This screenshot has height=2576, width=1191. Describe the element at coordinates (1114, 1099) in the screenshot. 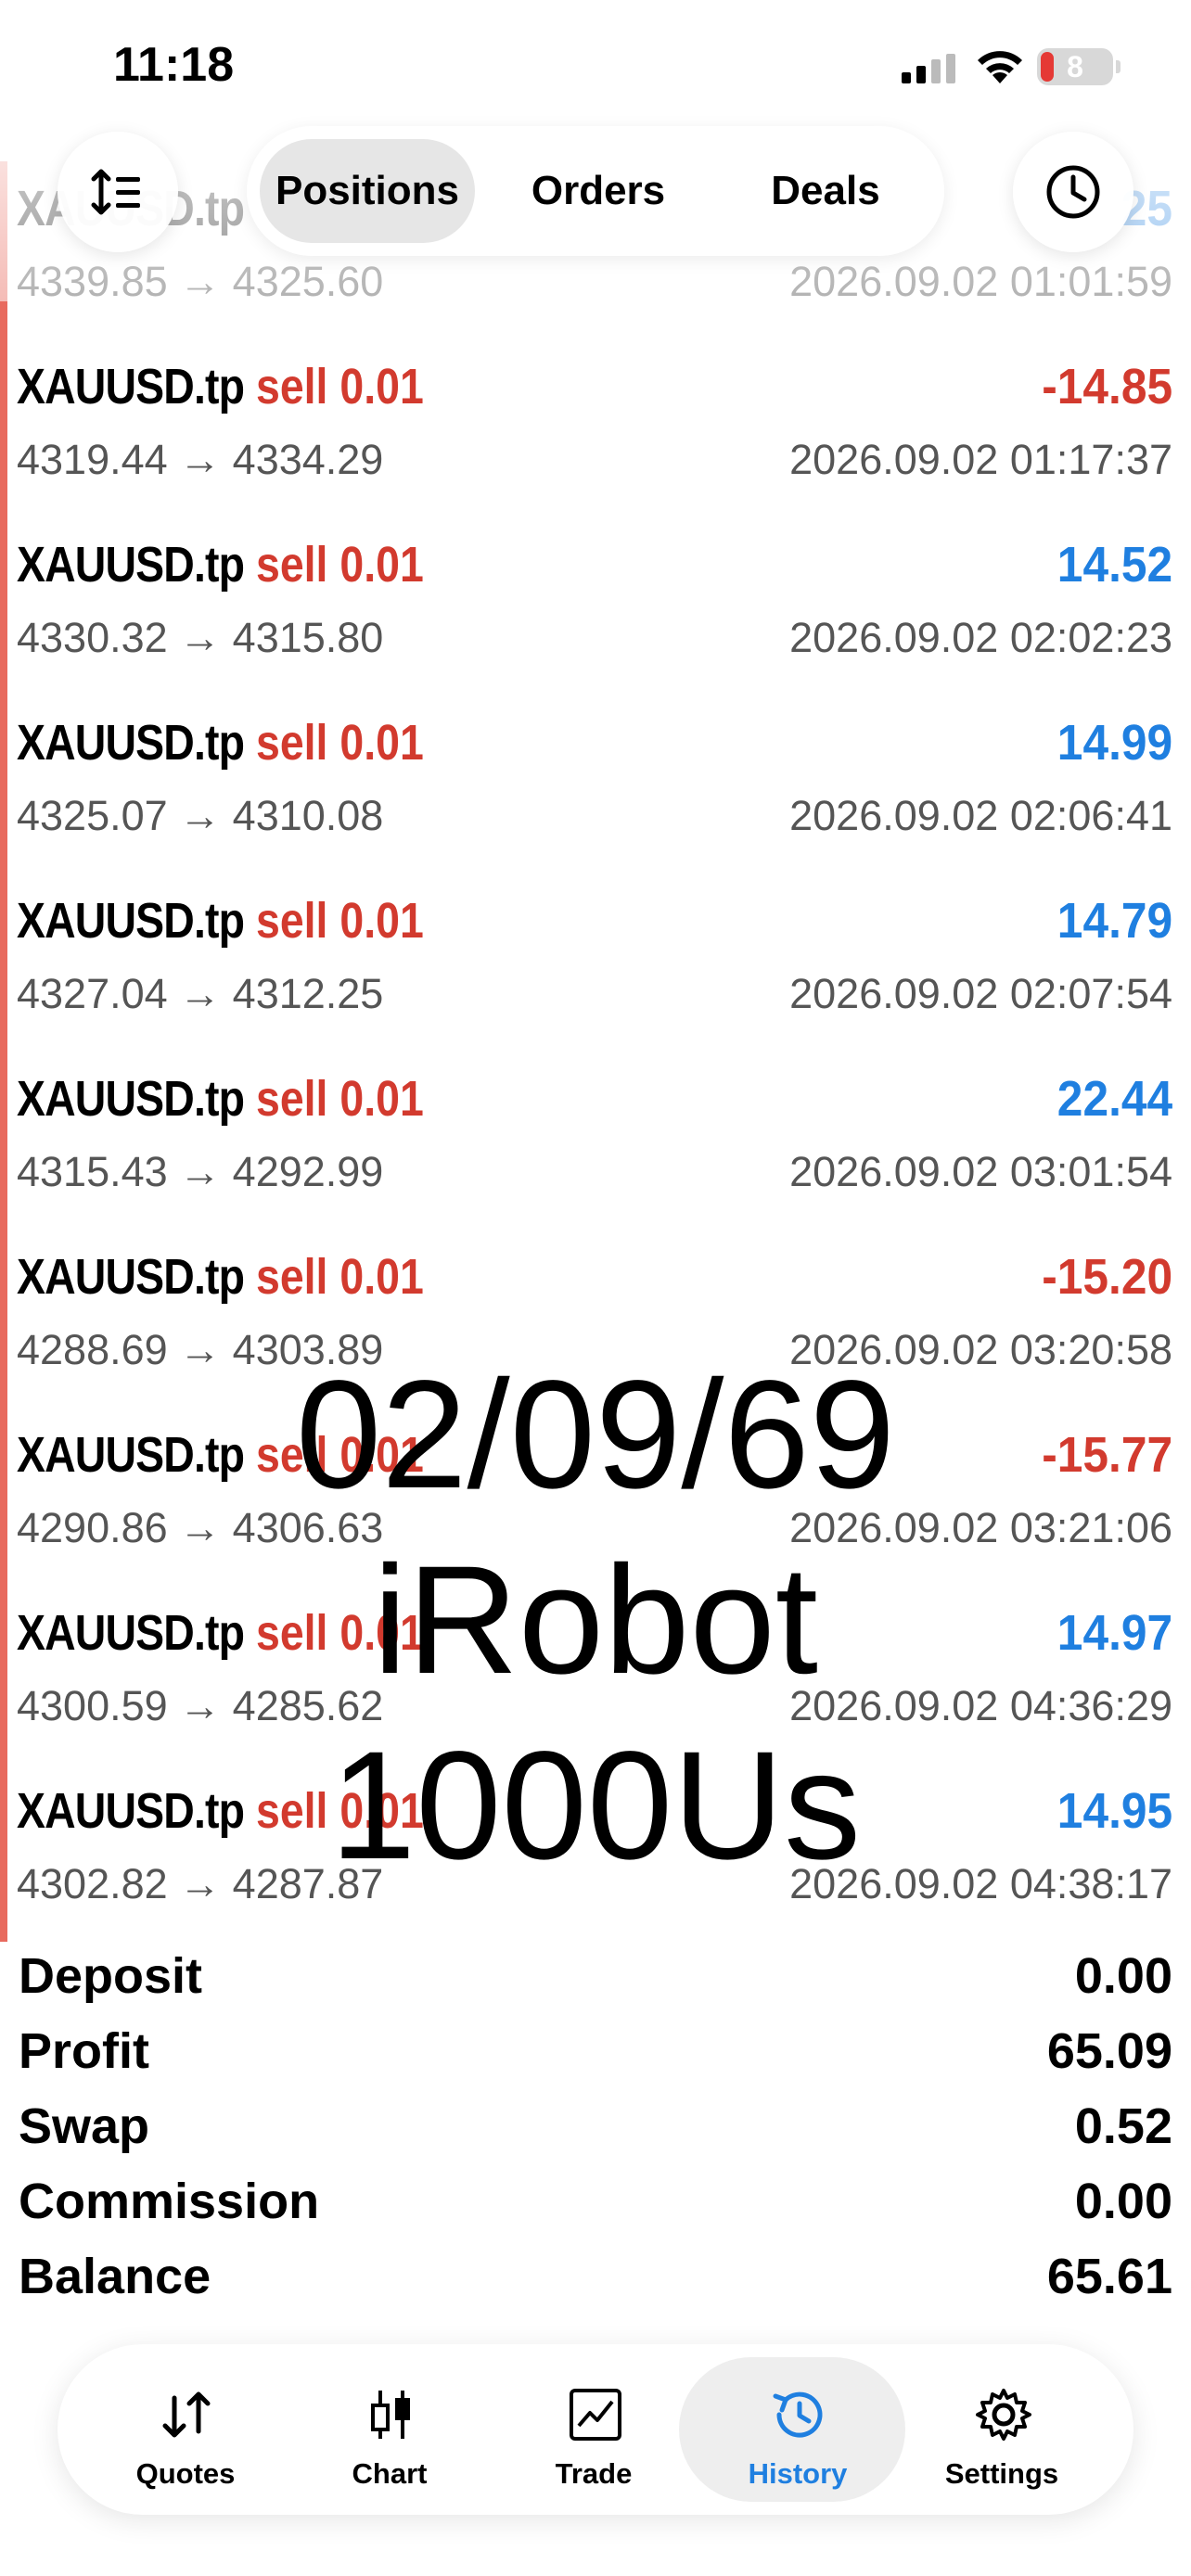

I see `deal-profit: 22.44` at that location.